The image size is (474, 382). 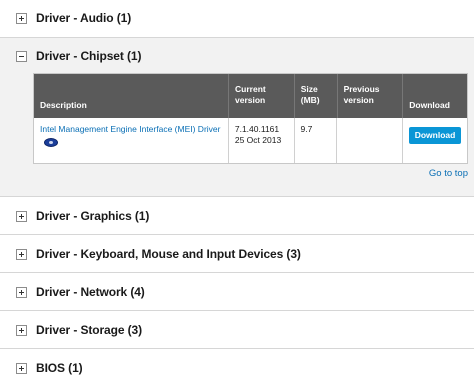 I want to click on section-header-bios: BIOS (1), so click(x=237, y=366).